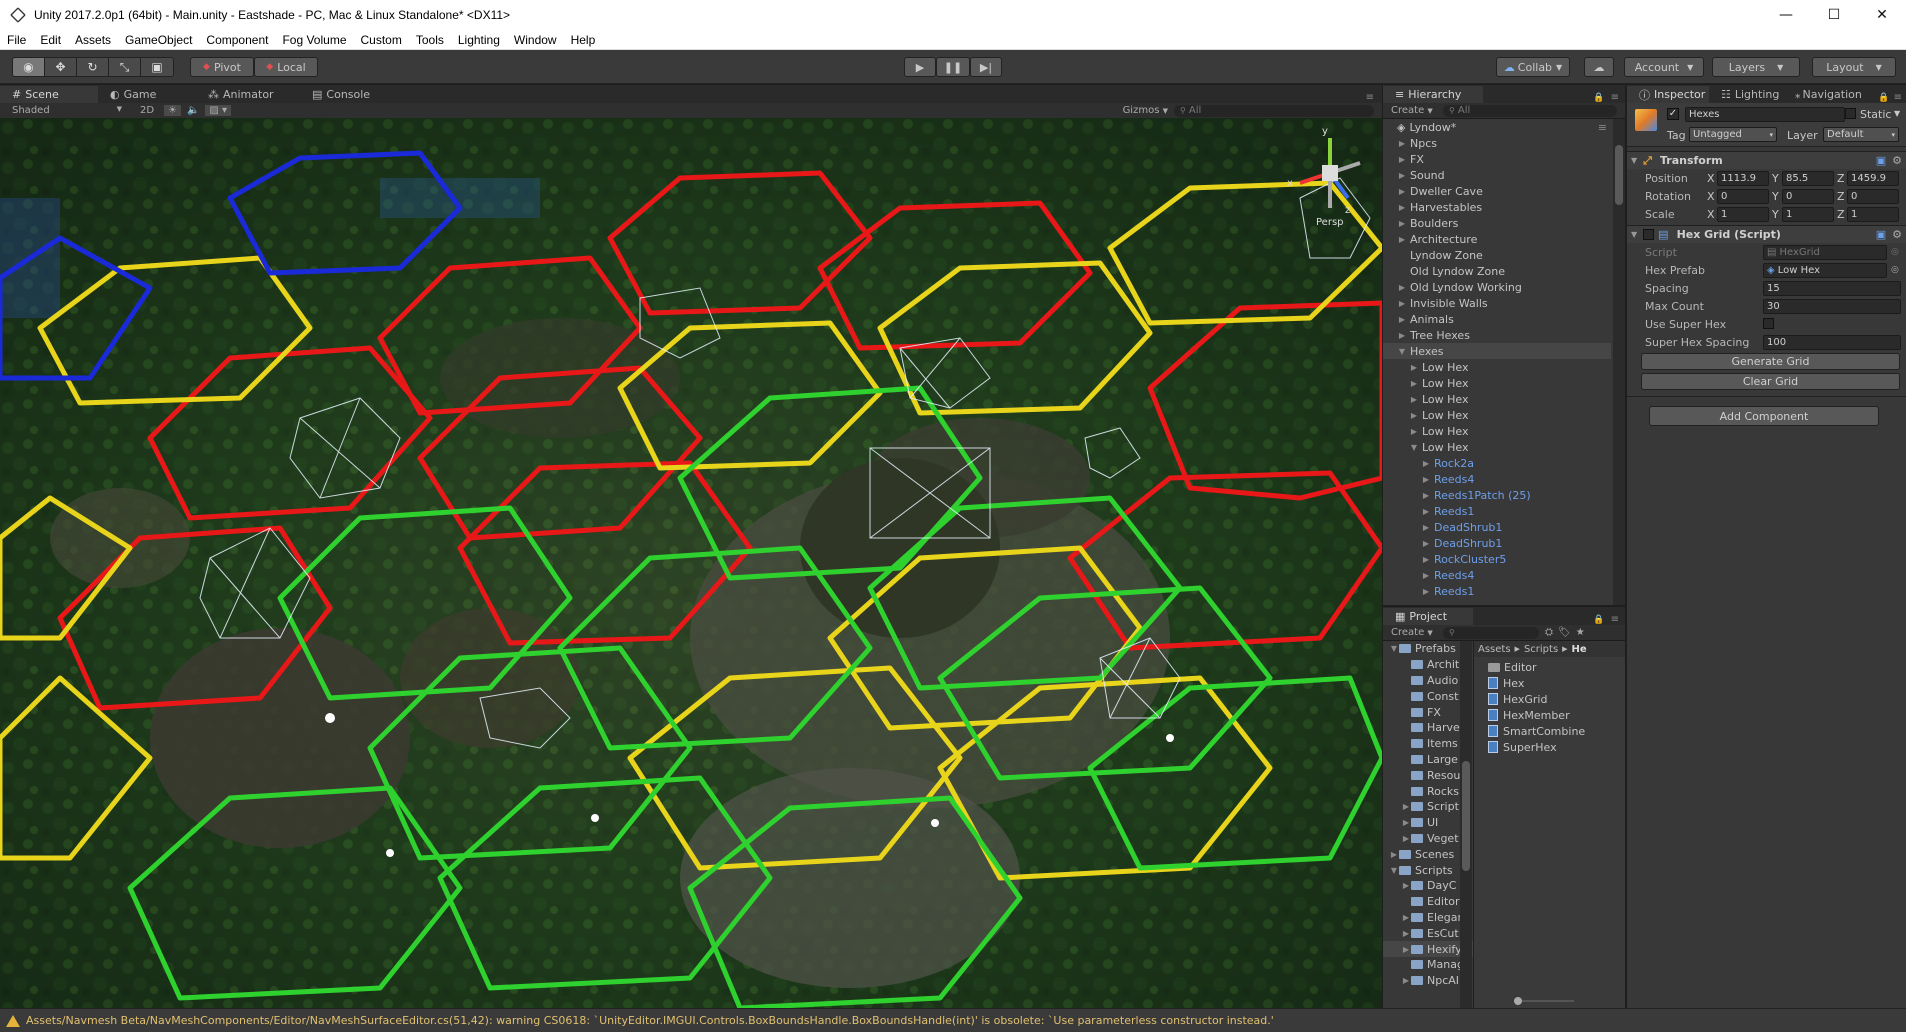 The width and height of the screenshot is (1906, 1032). What do you see at coordinates (1579, 649) in the screenshot?
I see `breadcrumb-current: He` at bounding box center [1579, 649].